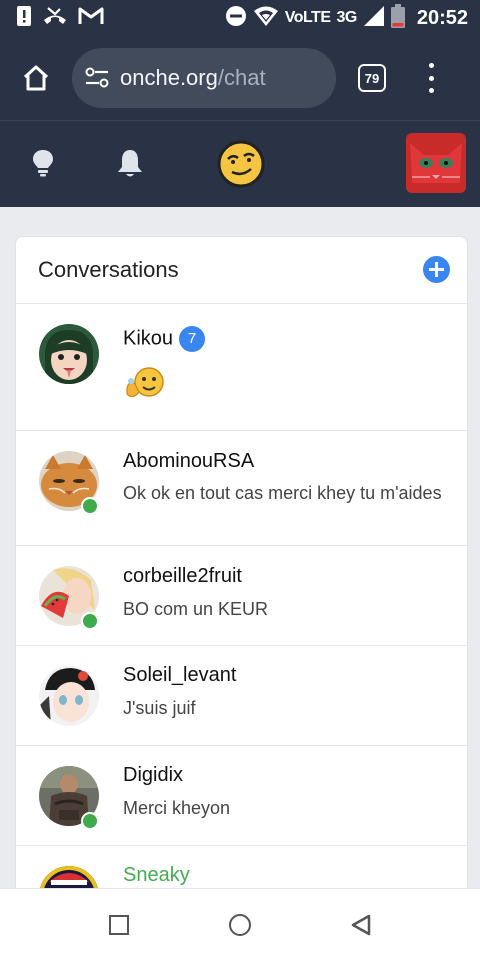 The height and width of the screenshot is (961, 480). Describe the element at coordinates (189, 461) in the screenshot. I see `conversation-name: AbominouRSA` at that location.